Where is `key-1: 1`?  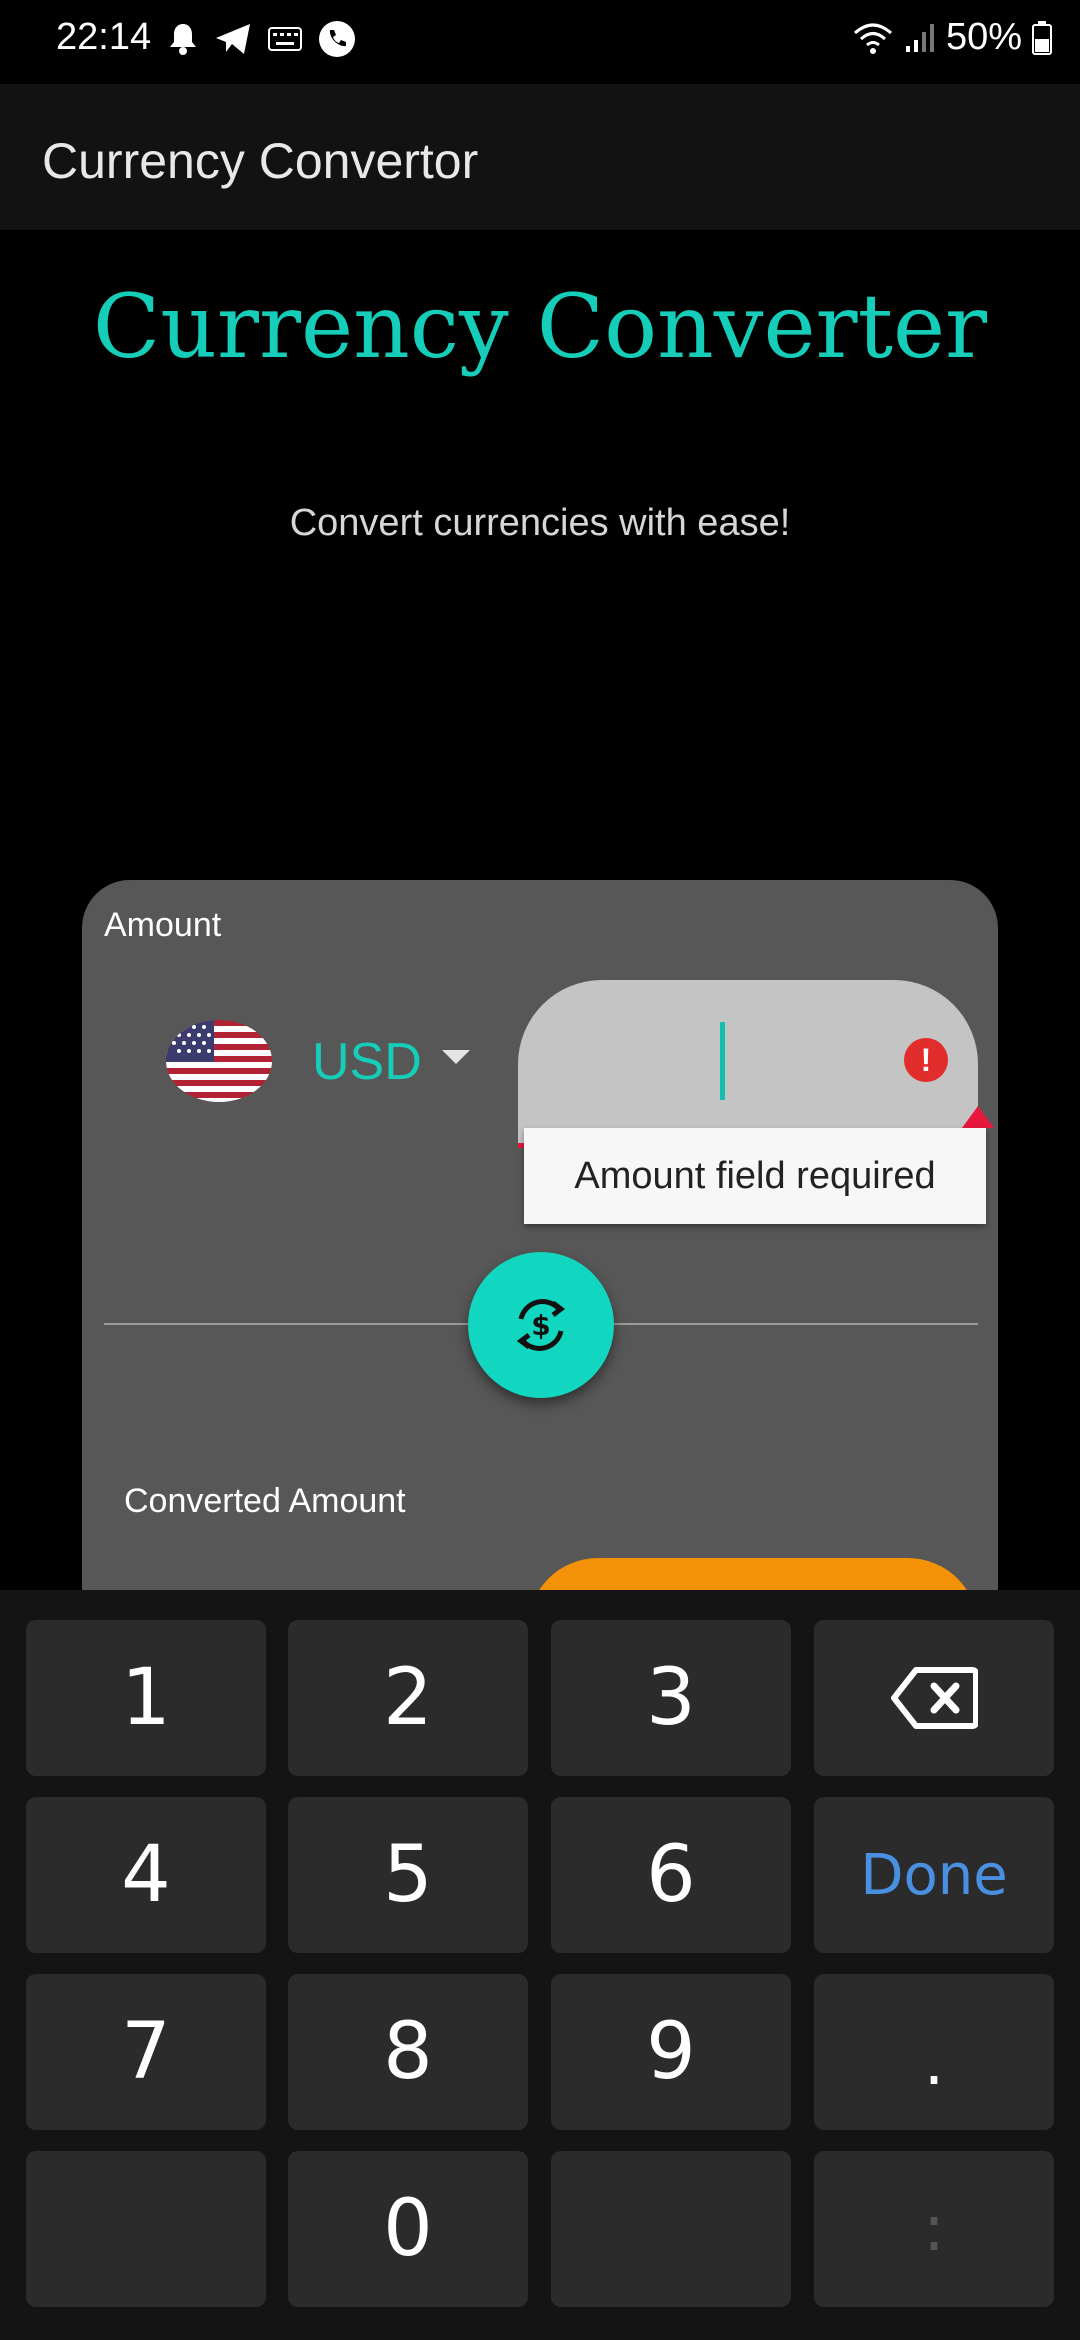
key-1: 1 is located at coordinates (146, 1698).